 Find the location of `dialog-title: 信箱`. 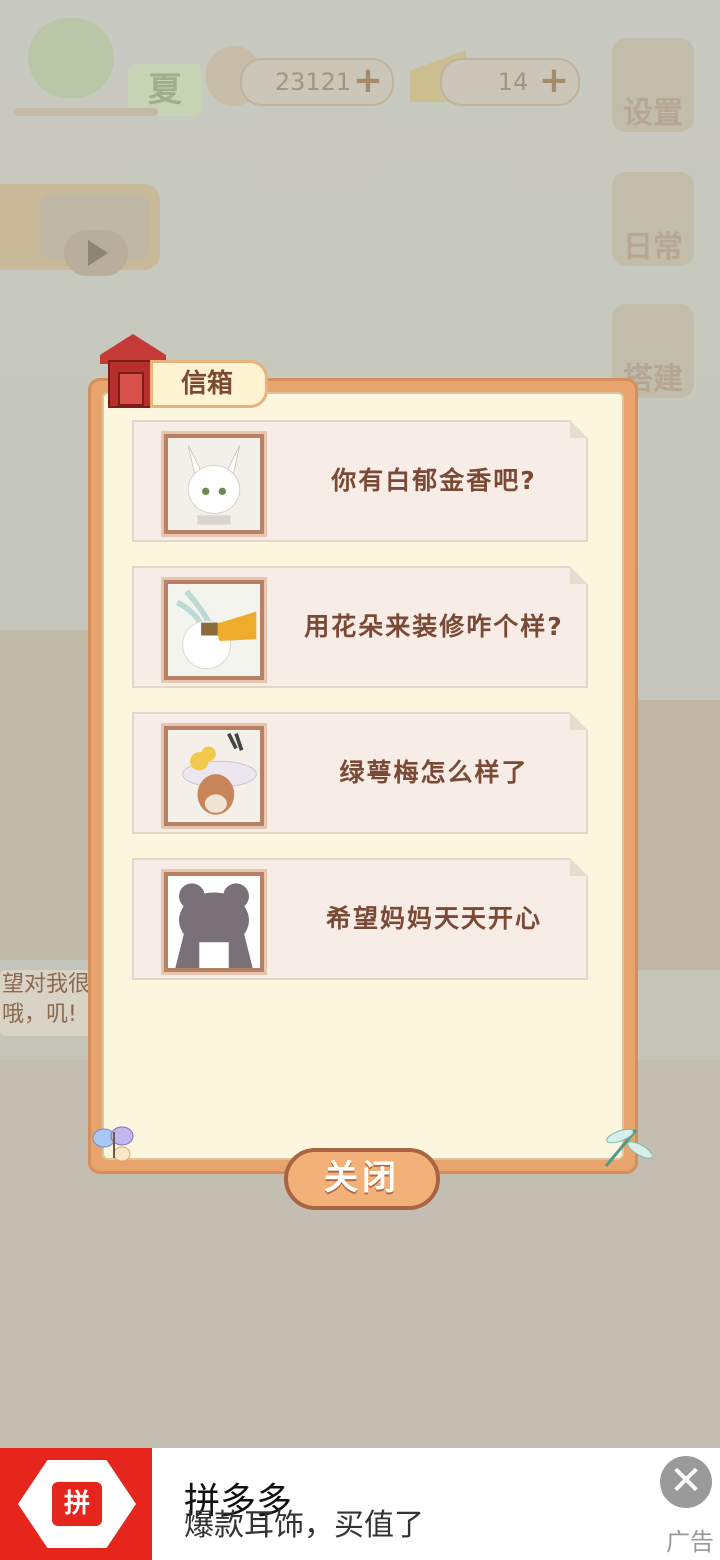

dialog-title: 信箱 is located at coordinates (209, 384).